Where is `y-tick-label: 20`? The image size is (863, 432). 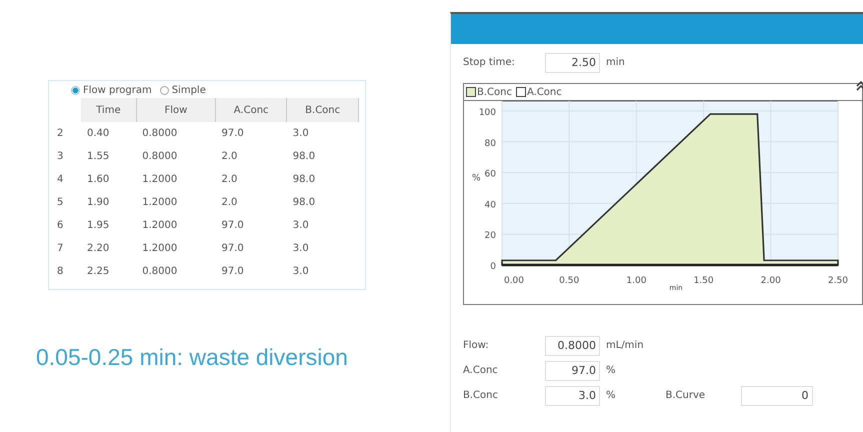
y-tick-label: 20 is located at coordinates (490, 236).